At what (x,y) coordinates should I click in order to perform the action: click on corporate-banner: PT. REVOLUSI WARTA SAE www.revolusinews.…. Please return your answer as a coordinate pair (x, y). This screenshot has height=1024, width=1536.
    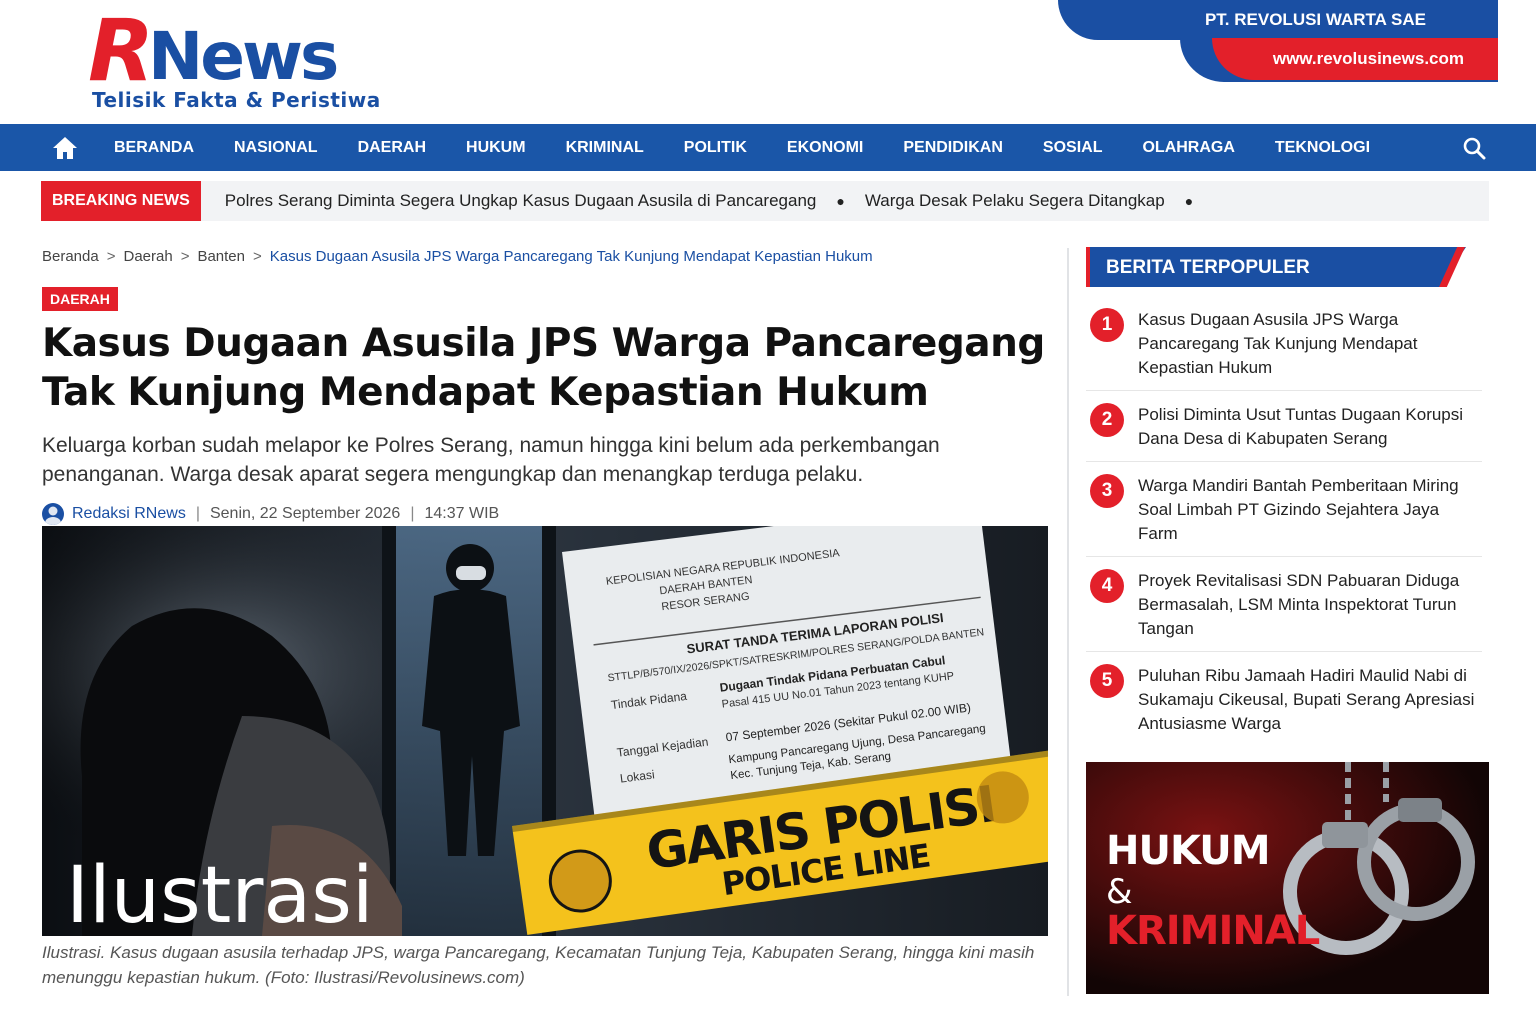
    Looking at the image, I should click on (1296, 55).